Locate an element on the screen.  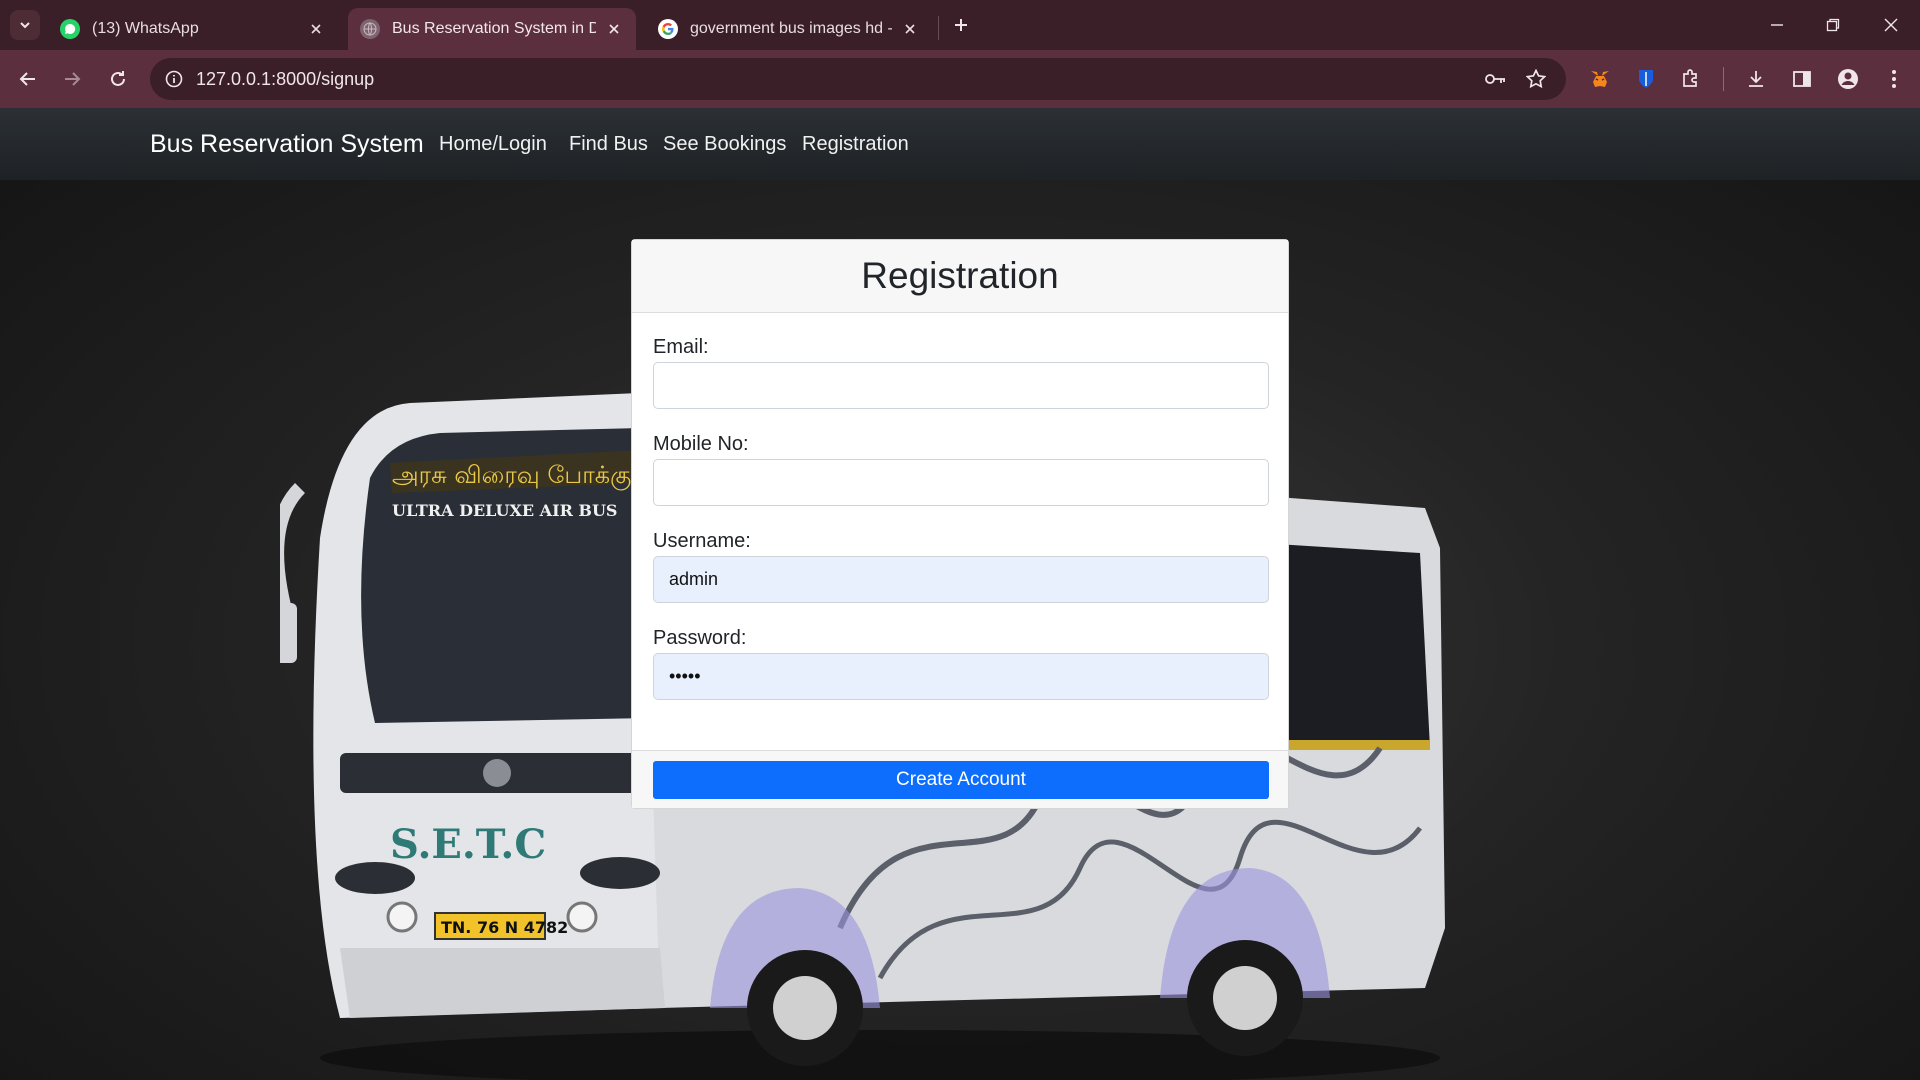
plus-icon is located at coordinates (961, 25).